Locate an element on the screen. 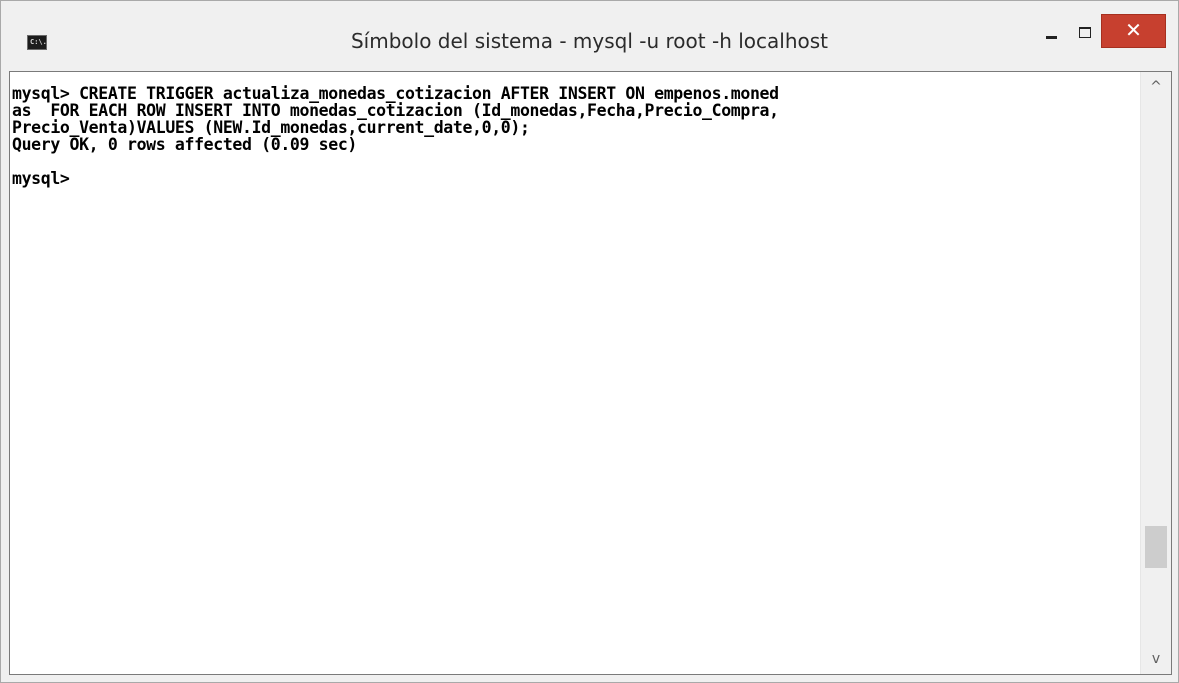 The width and height of the screenshot is (1179, 683). minimize-button is located at coordinates (1053, 36).